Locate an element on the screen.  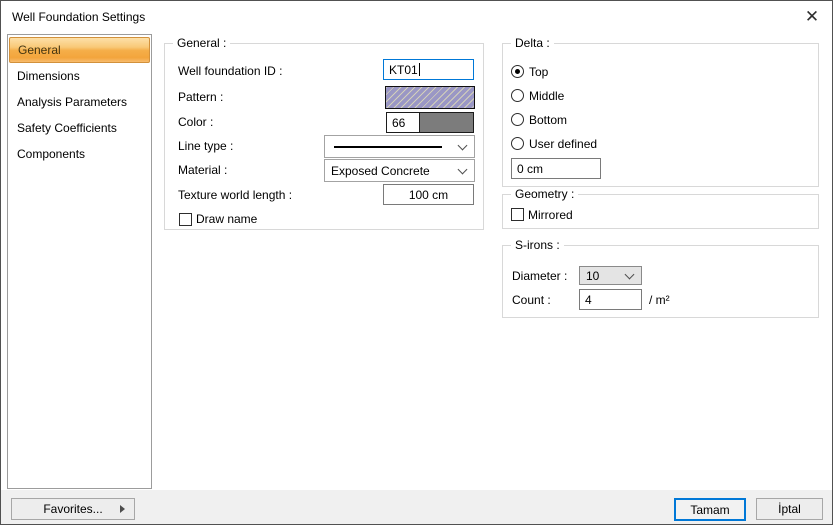
texture-world-length-input: 100 cm is located at coordinates (428, 194).